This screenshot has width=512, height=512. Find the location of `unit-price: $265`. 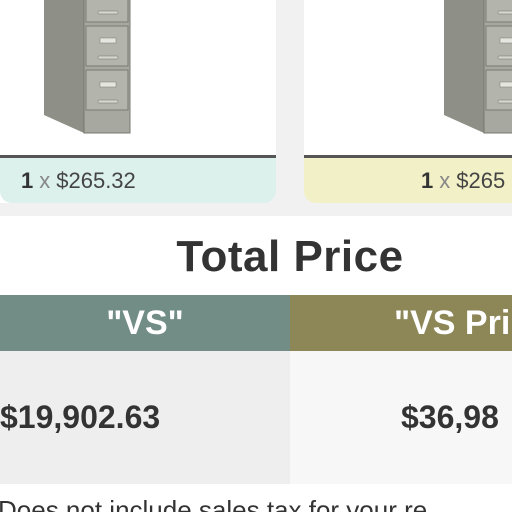

unit-price: $265 is located at coordinates (481, 180).